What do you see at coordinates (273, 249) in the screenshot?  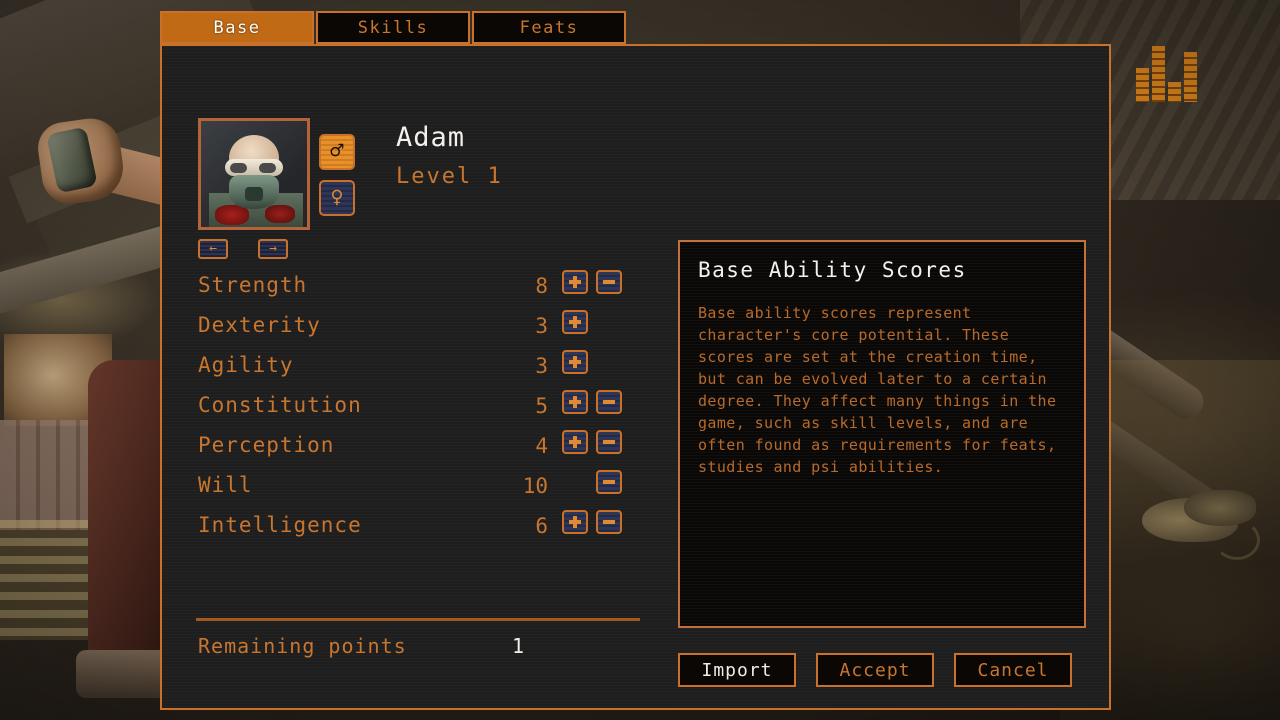 I see `arrow-right-icon: →` at bounding box center [273, 249].